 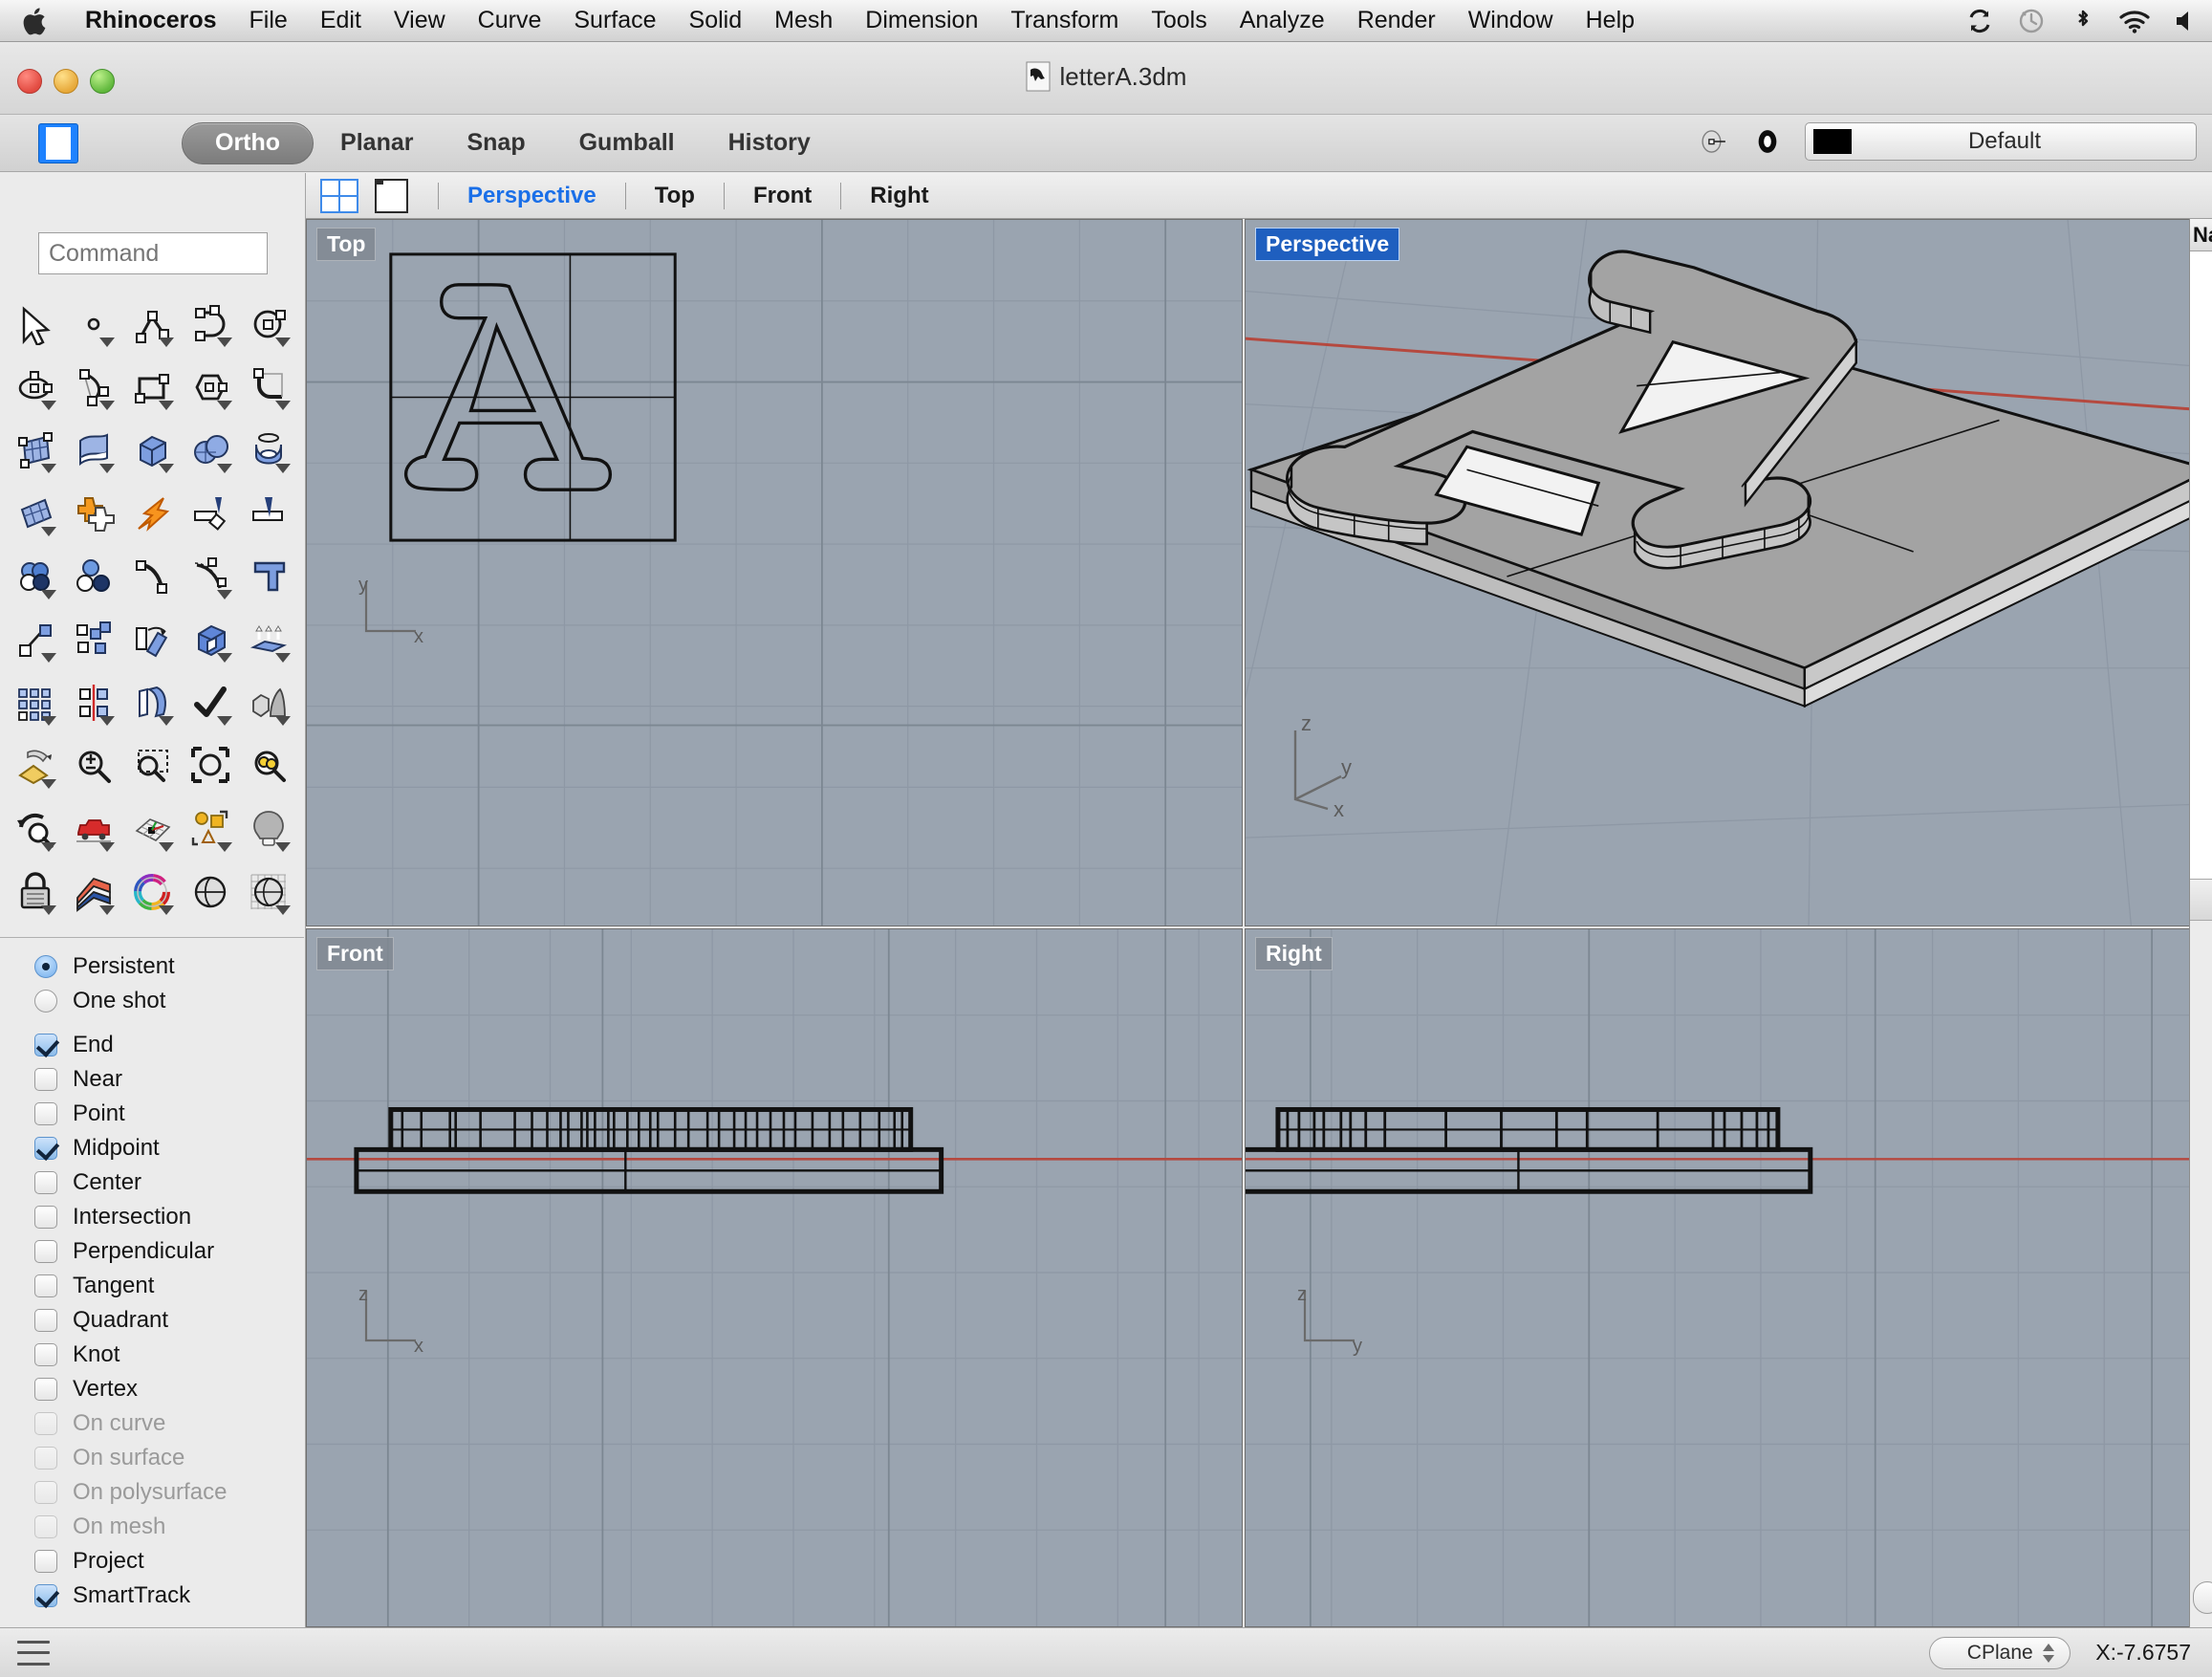 I want to click on text-tool-icon, so click(x=269, y=576).